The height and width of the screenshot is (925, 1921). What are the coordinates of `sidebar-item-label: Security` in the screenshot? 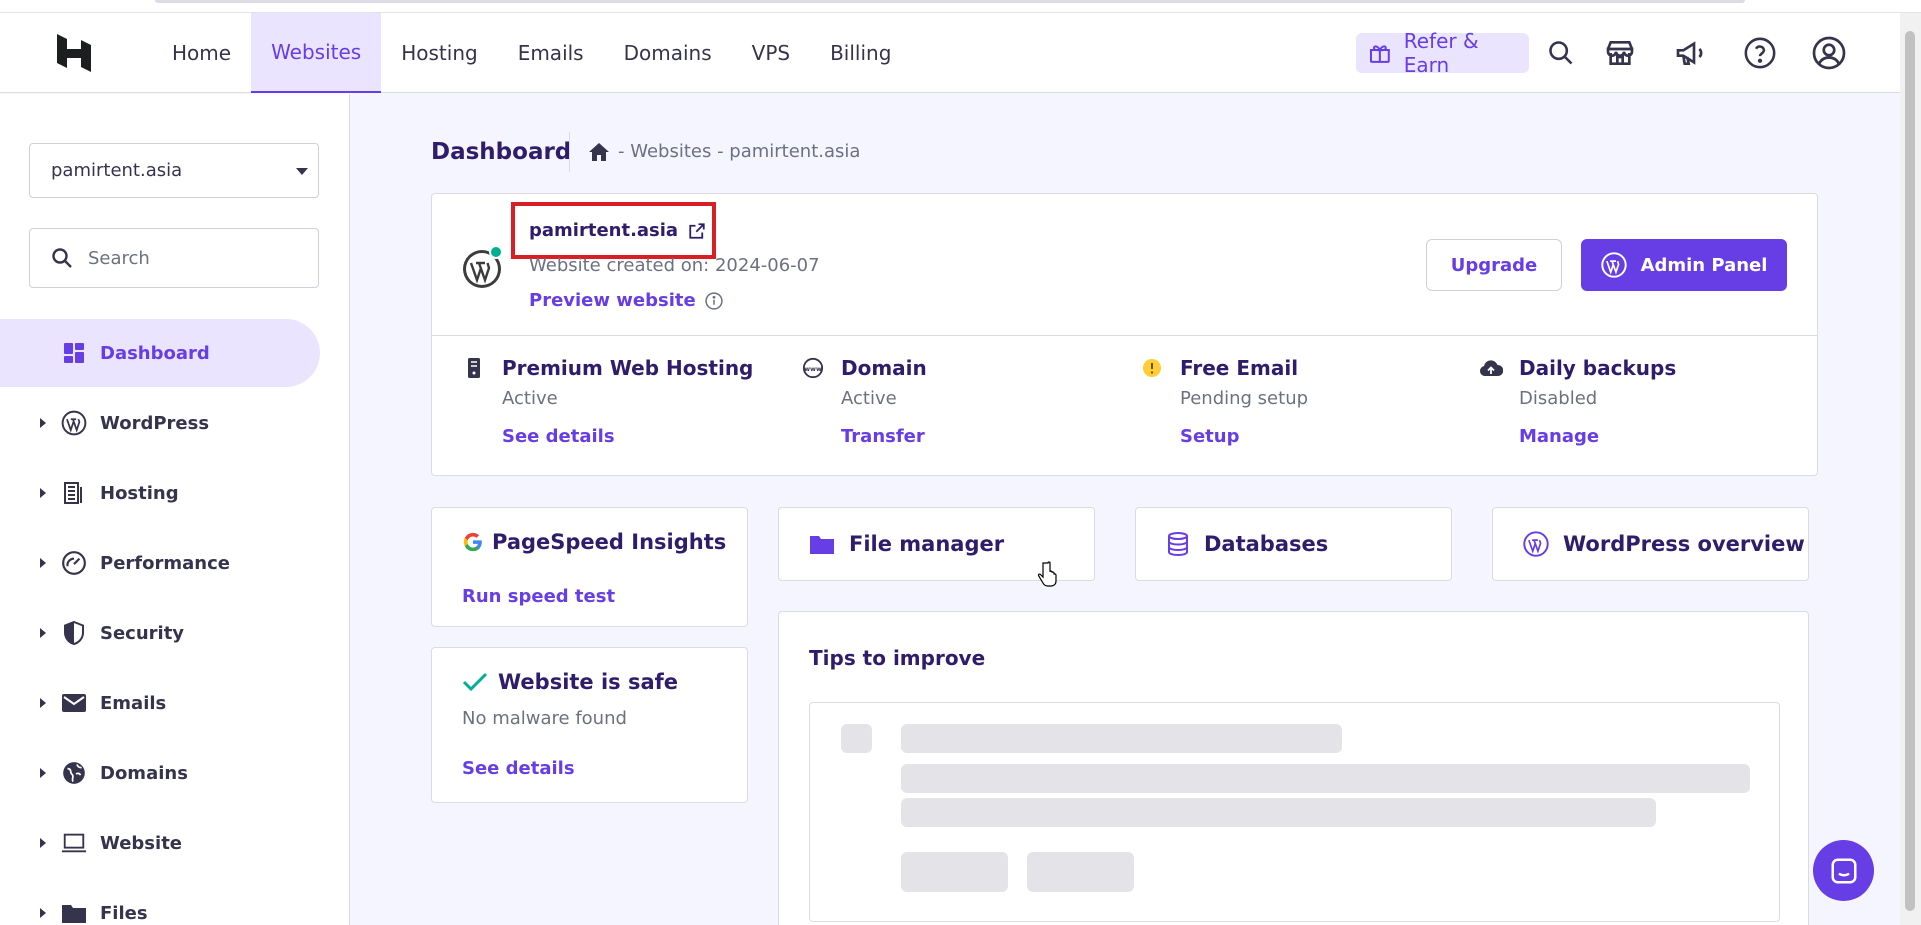 It's located at (142, 633).